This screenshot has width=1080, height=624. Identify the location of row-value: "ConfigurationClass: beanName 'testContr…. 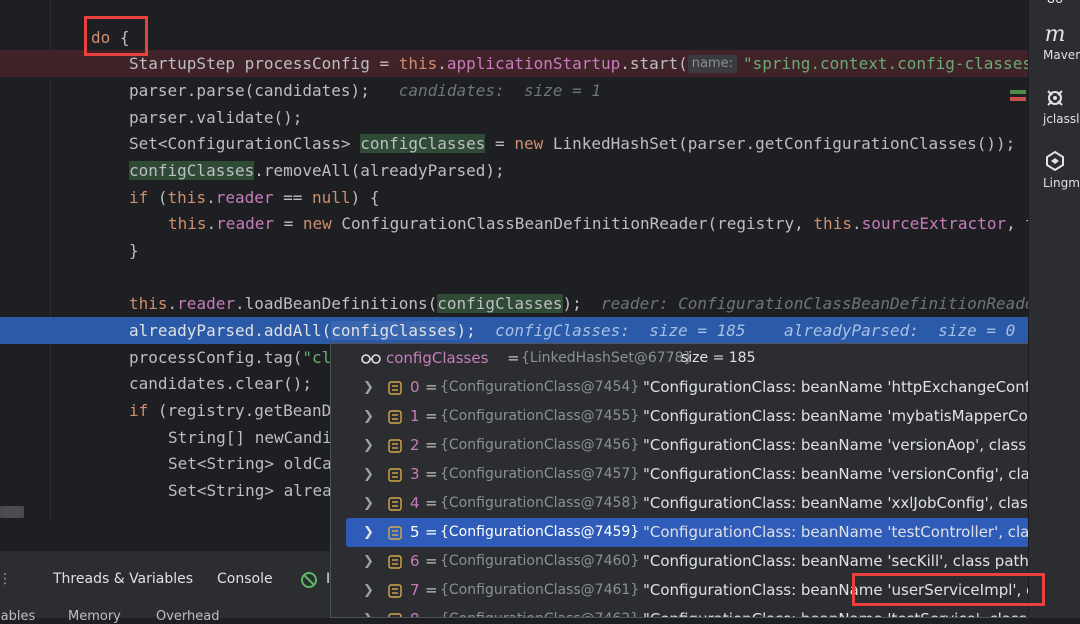
(835, 532).